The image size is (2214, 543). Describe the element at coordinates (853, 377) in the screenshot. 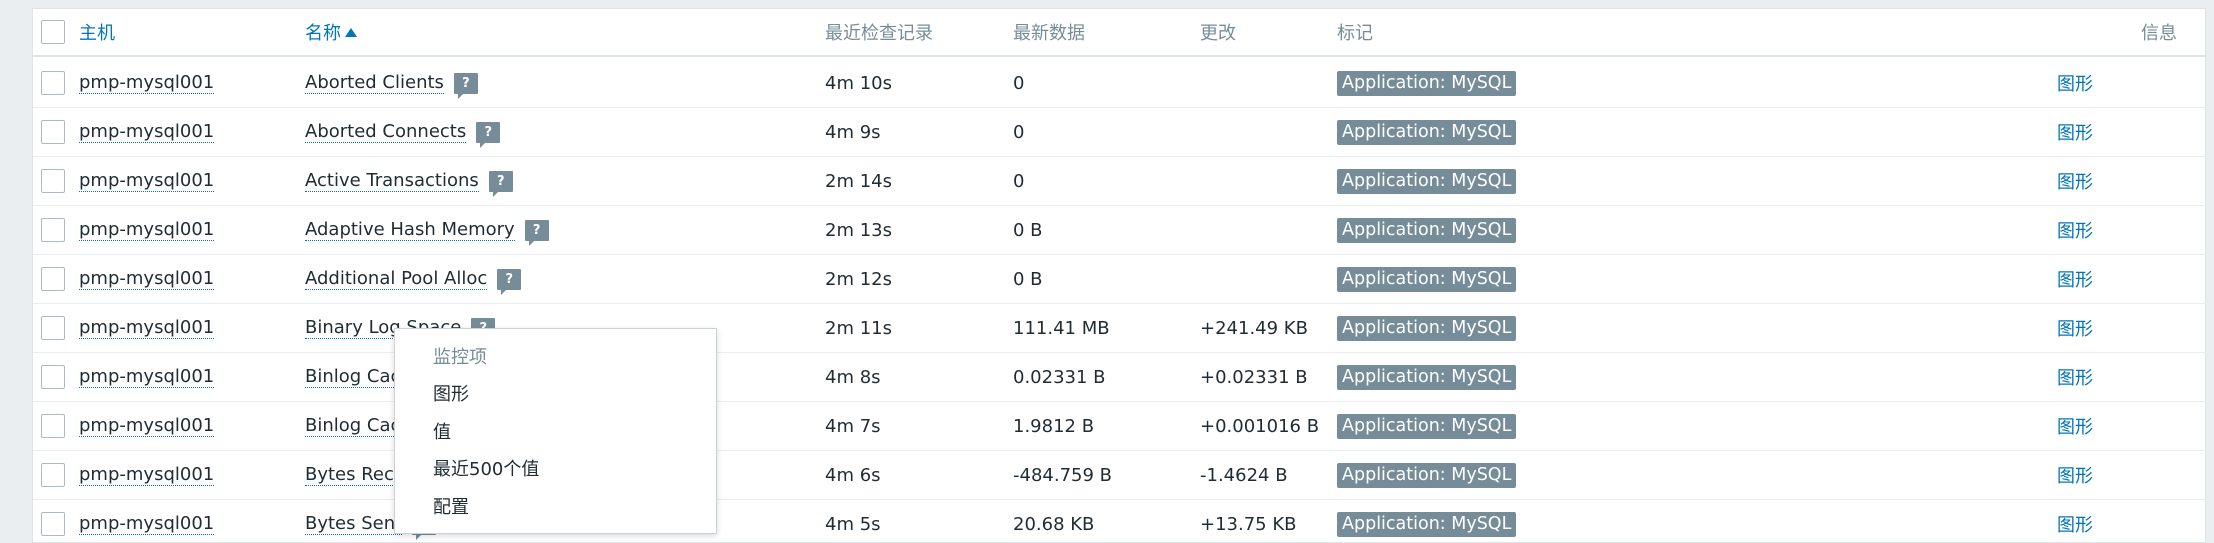

I see `last-check-cell: 4m 8s` at that location.